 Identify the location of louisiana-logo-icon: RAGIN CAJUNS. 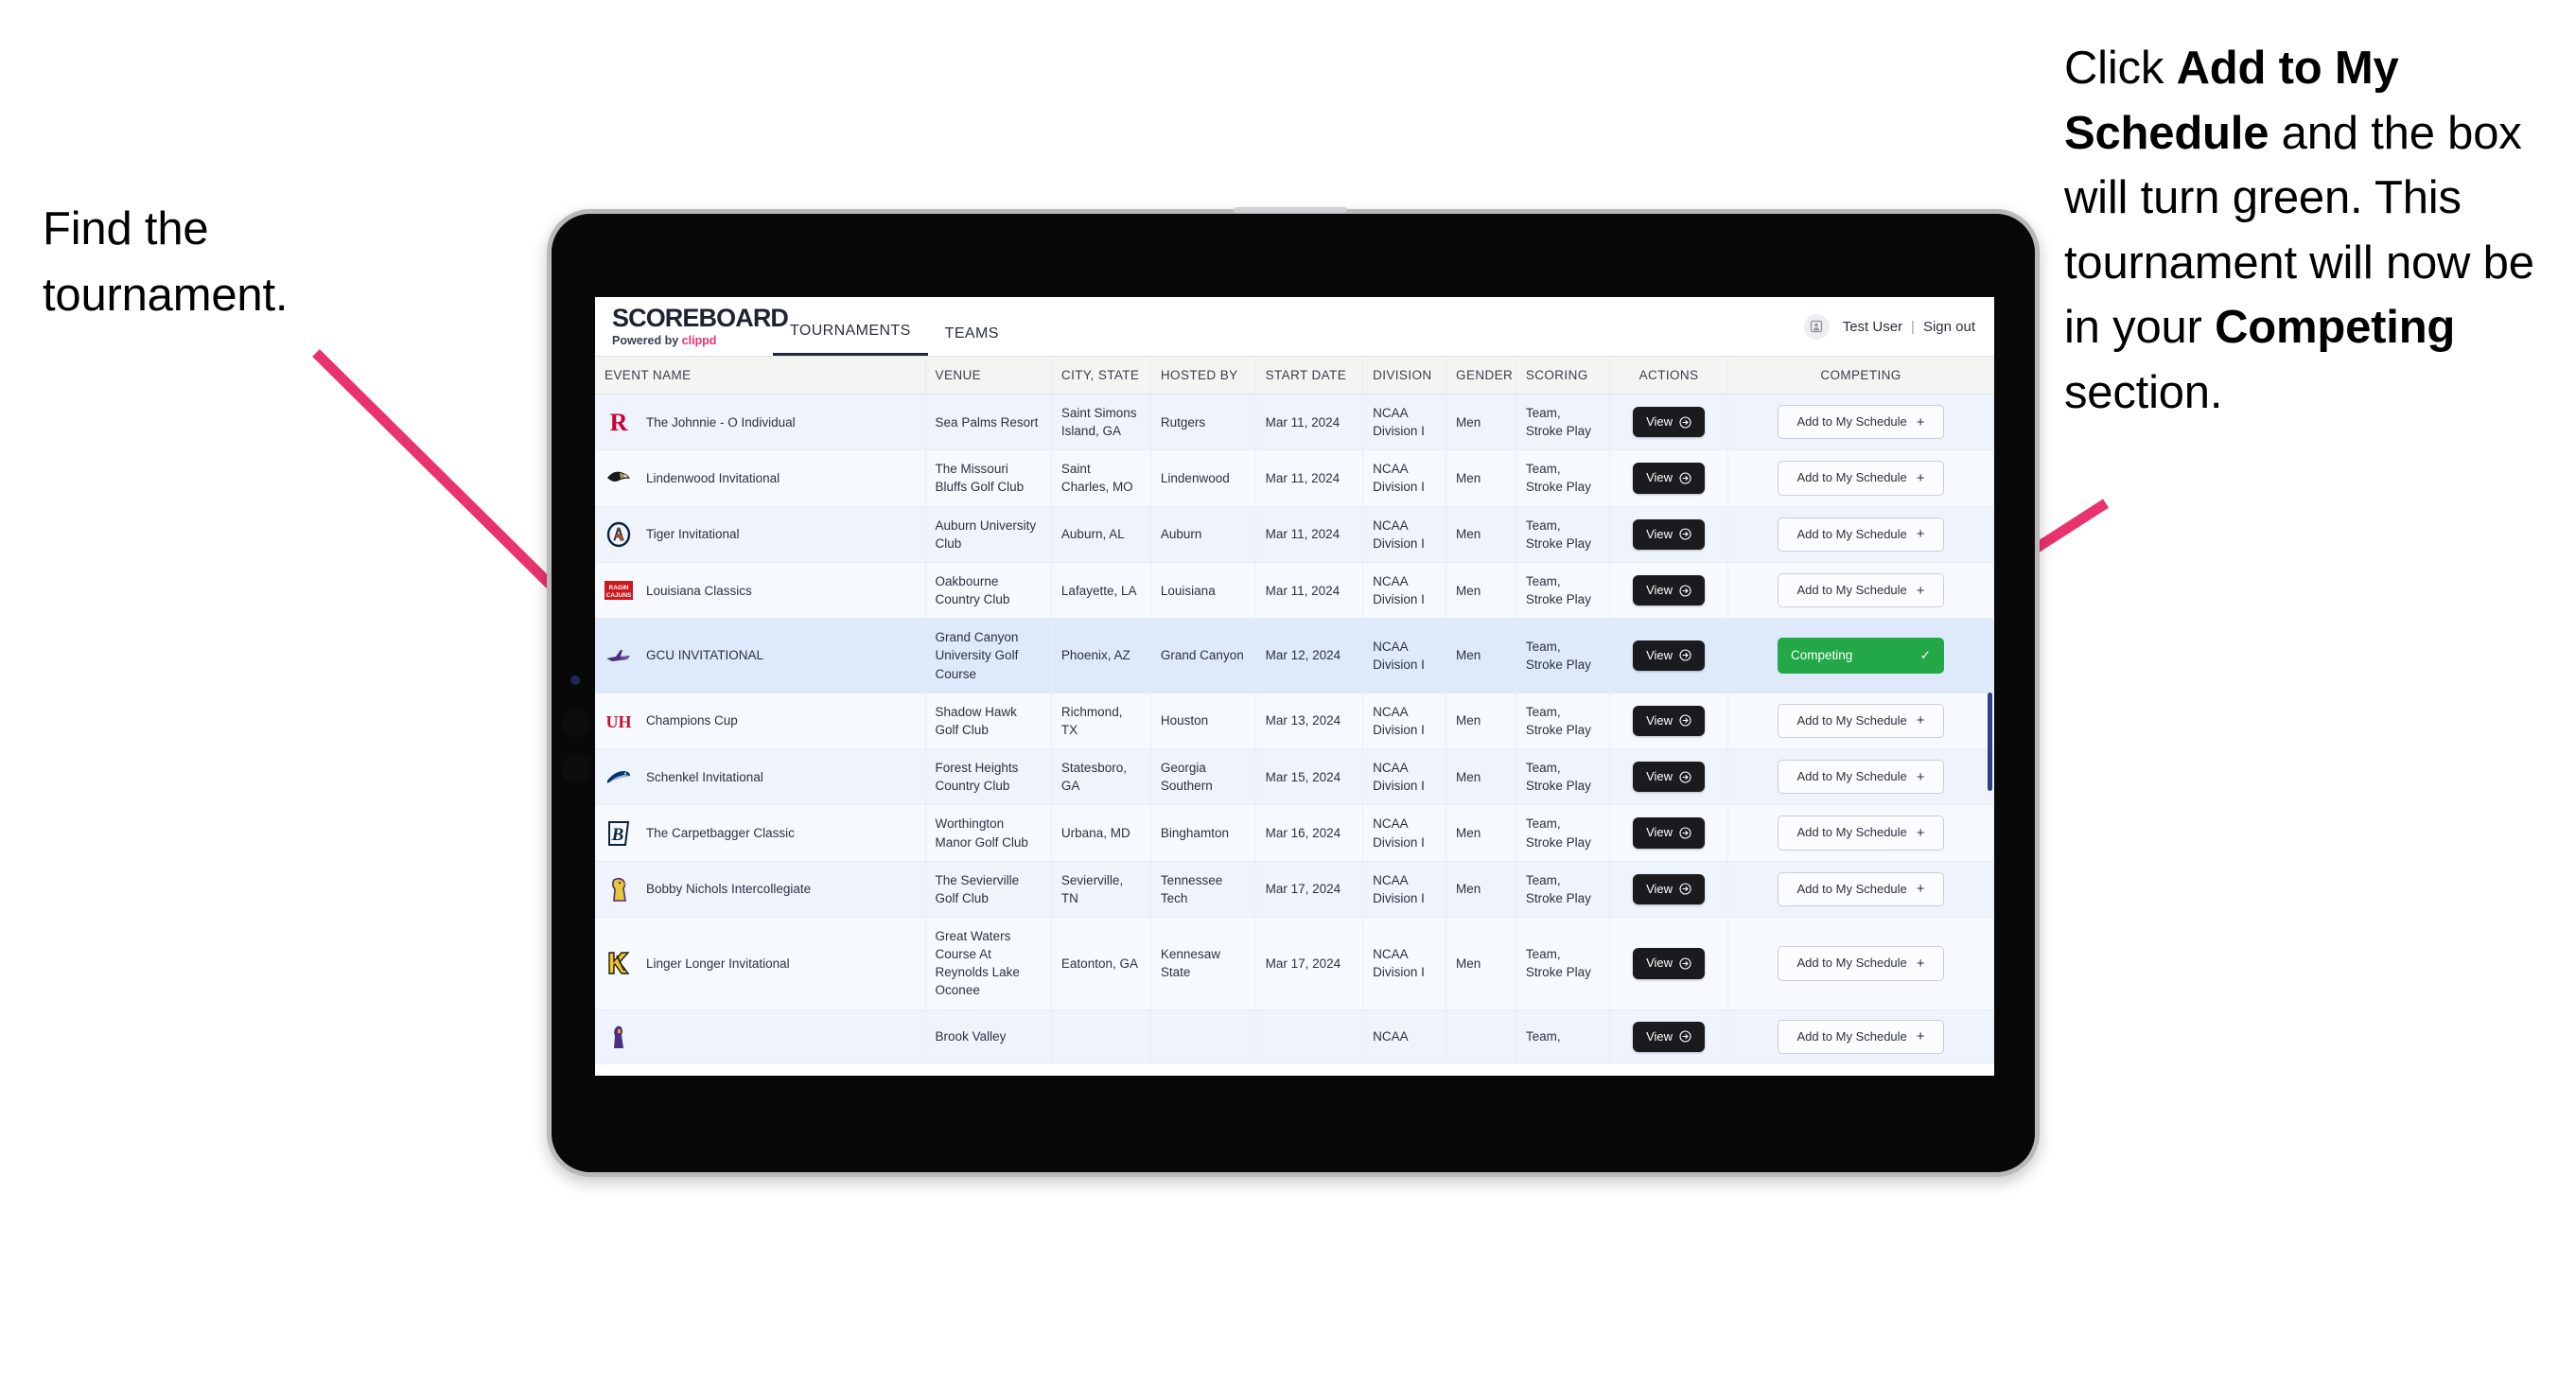
(619, 590).